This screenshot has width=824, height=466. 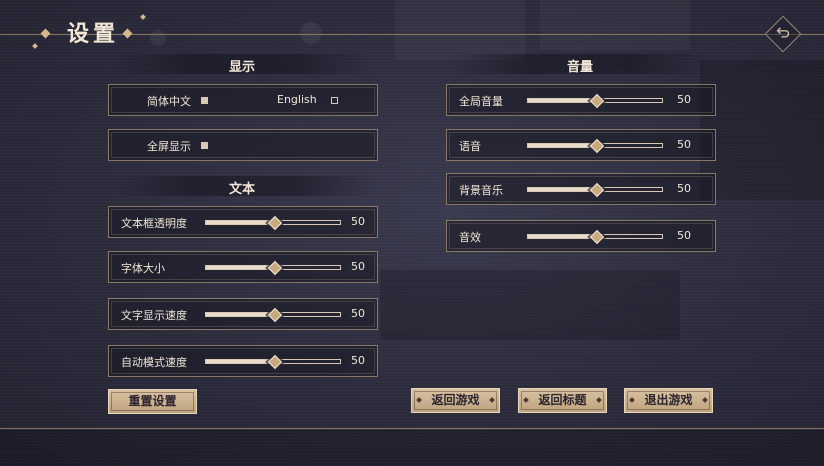 I want to click on slider-row: 背景音乐 50, so click(x=581, y=189).